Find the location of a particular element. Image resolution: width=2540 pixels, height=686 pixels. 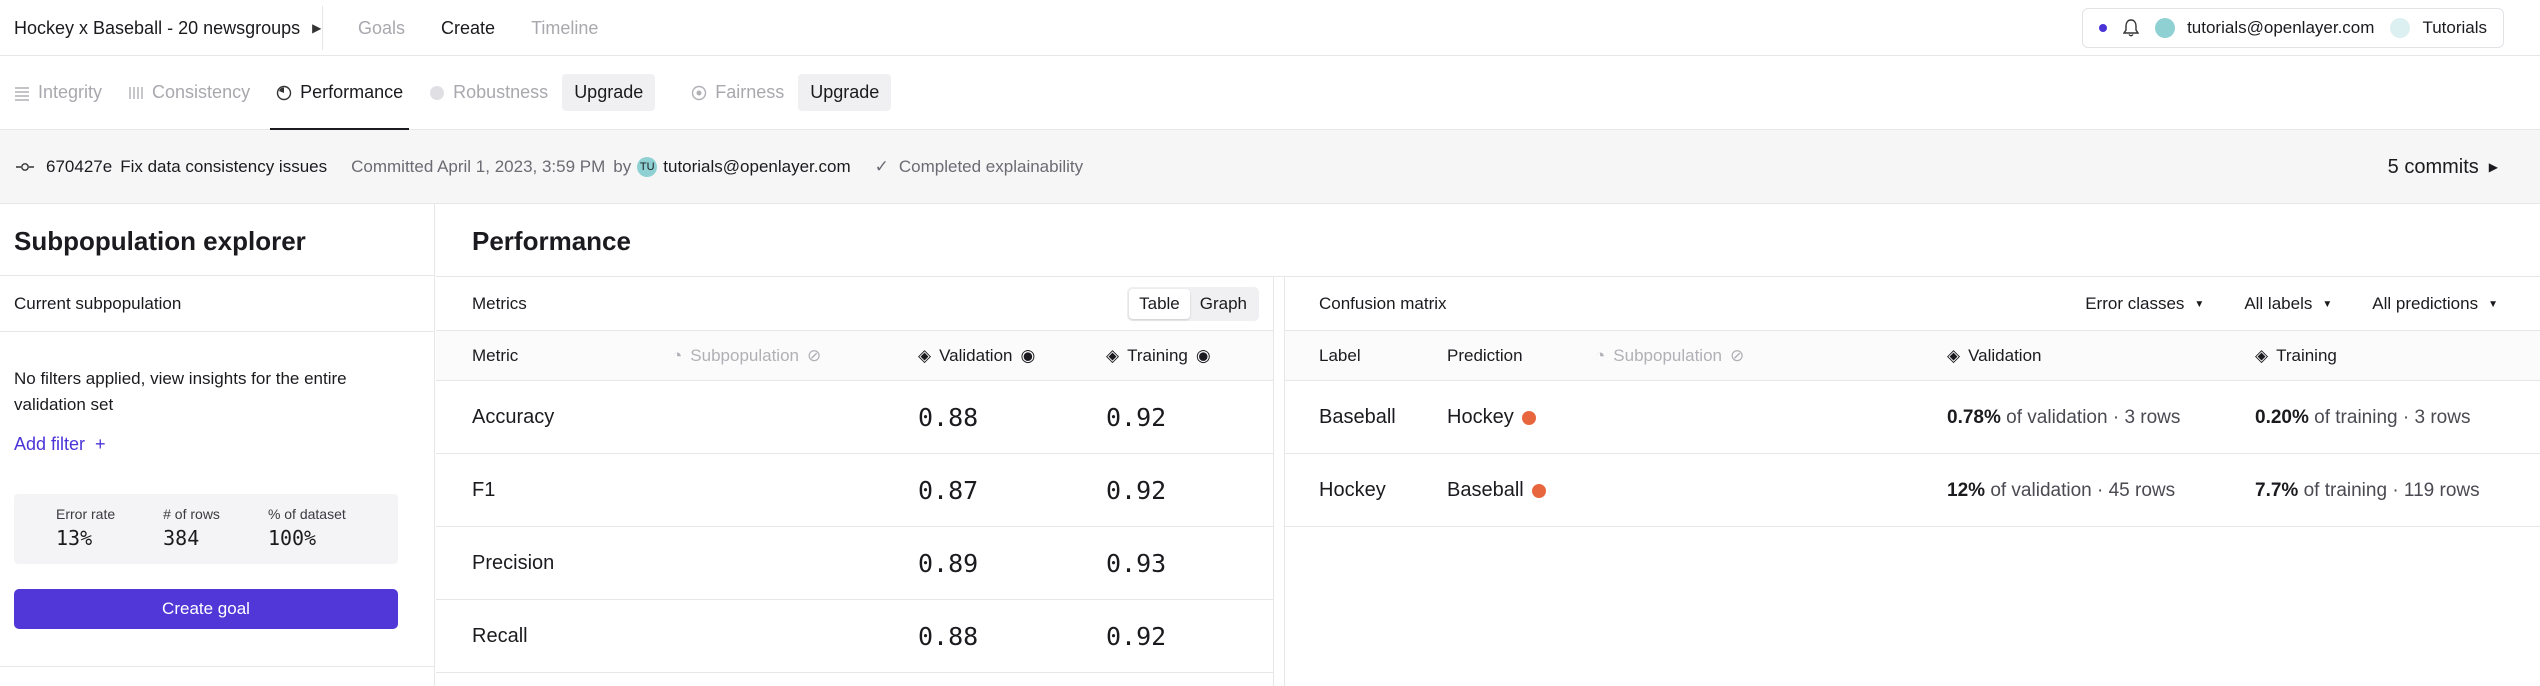

tab-label: Integrity is located at coordinates (70, 92).